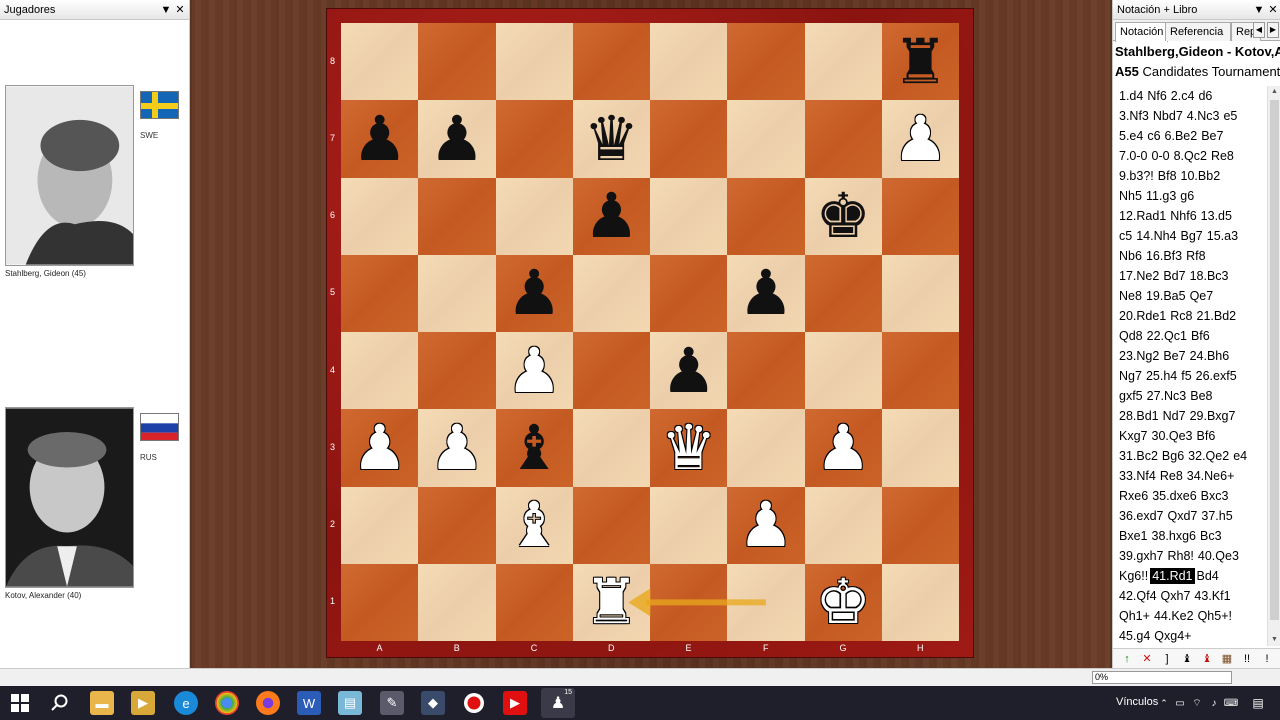  What do you see at coordinates (1167, 176) in the screenshot?
I see `move: Bf8` at bounding box center [1167, 176].